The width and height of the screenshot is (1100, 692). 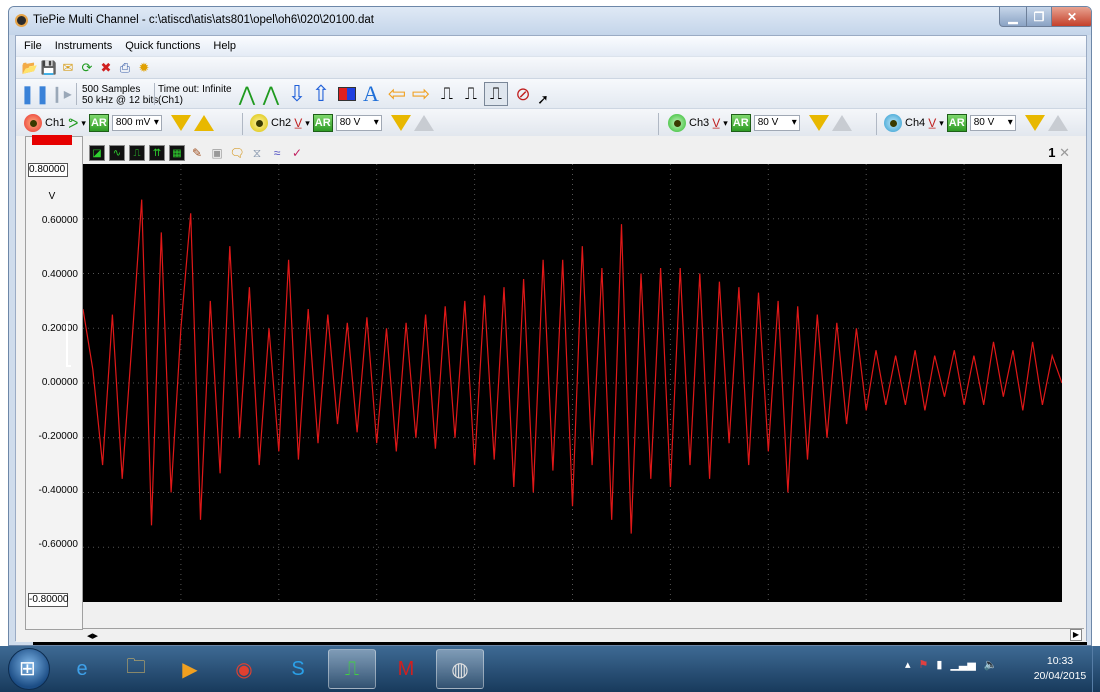 What do you see at coordinates (956, 123) in the screenshot?
I see `ch4-autorange-button: AR` at bounding box center [956, 123].